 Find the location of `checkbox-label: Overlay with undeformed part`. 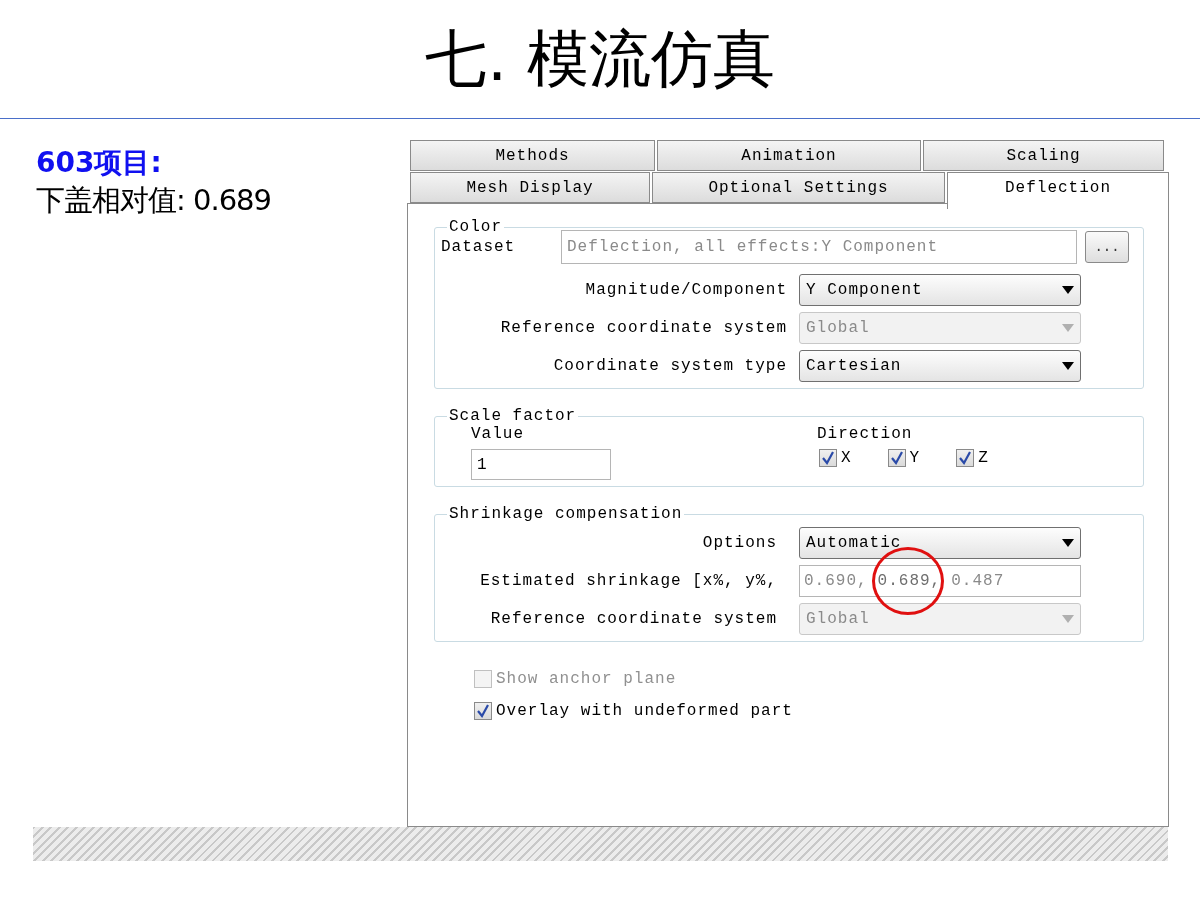

checkbox-label: Overlay with undeformed part is located at coordinates (644, 711).